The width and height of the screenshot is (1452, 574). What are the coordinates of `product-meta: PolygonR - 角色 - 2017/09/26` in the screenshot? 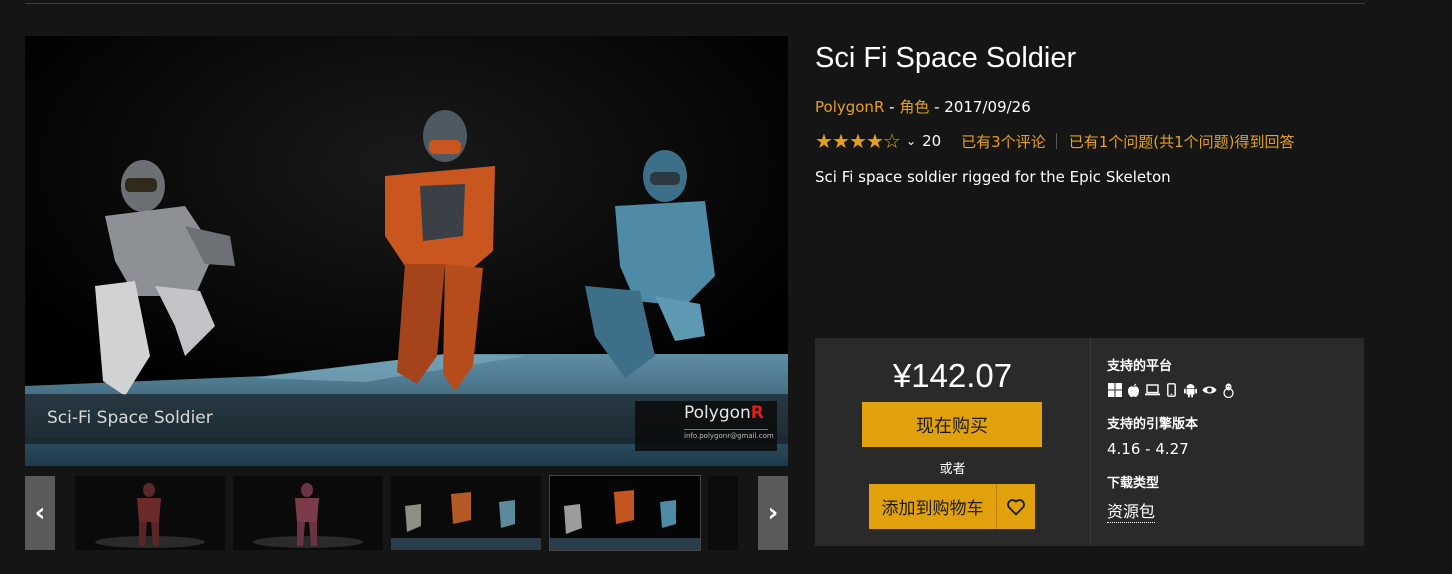 It's located at (923, 106).